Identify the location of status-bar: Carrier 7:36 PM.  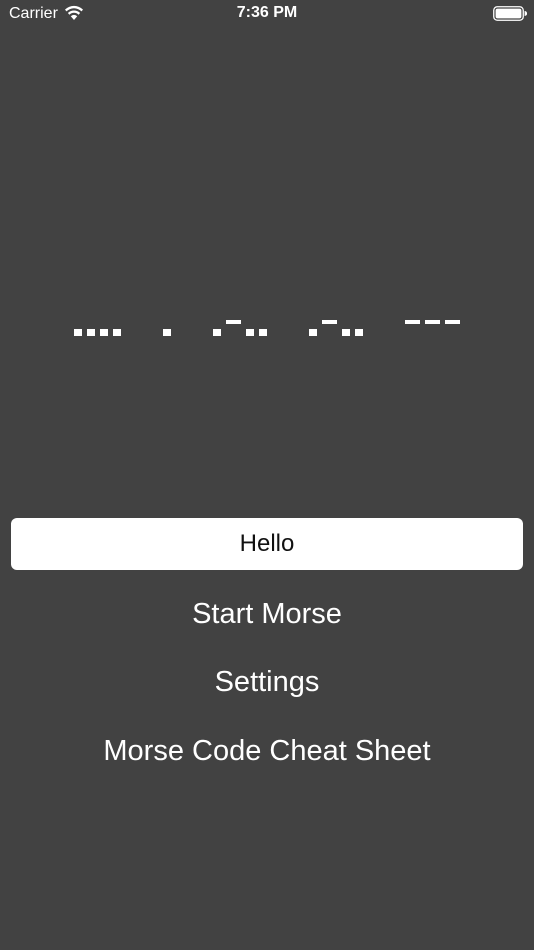
(267, 14).